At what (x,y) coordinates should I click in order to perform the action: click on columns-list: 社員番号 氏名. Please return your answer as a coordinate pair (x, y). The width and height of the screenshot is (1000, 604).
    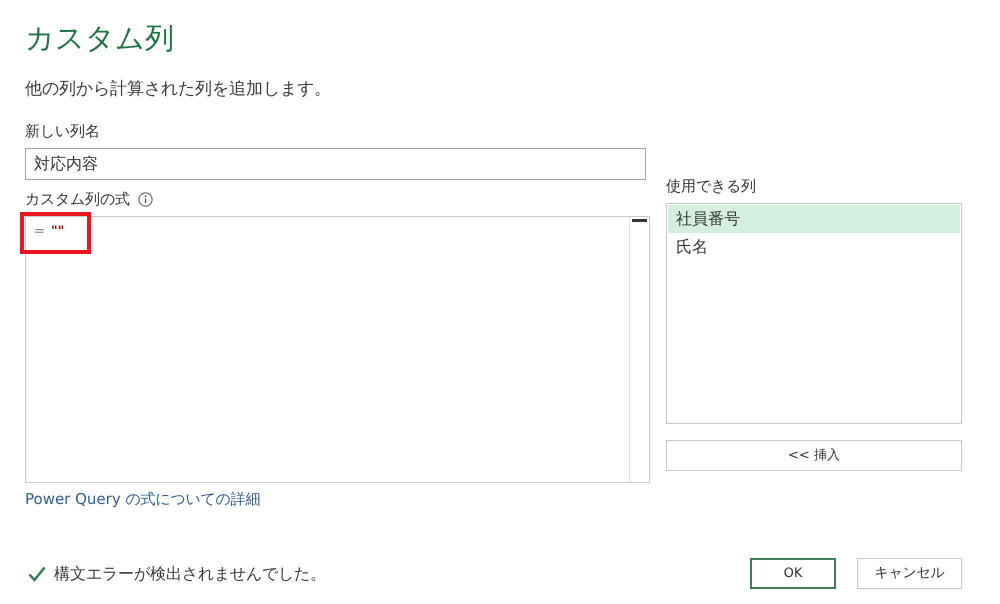
    Looking at the image, I should click on (814, 313).